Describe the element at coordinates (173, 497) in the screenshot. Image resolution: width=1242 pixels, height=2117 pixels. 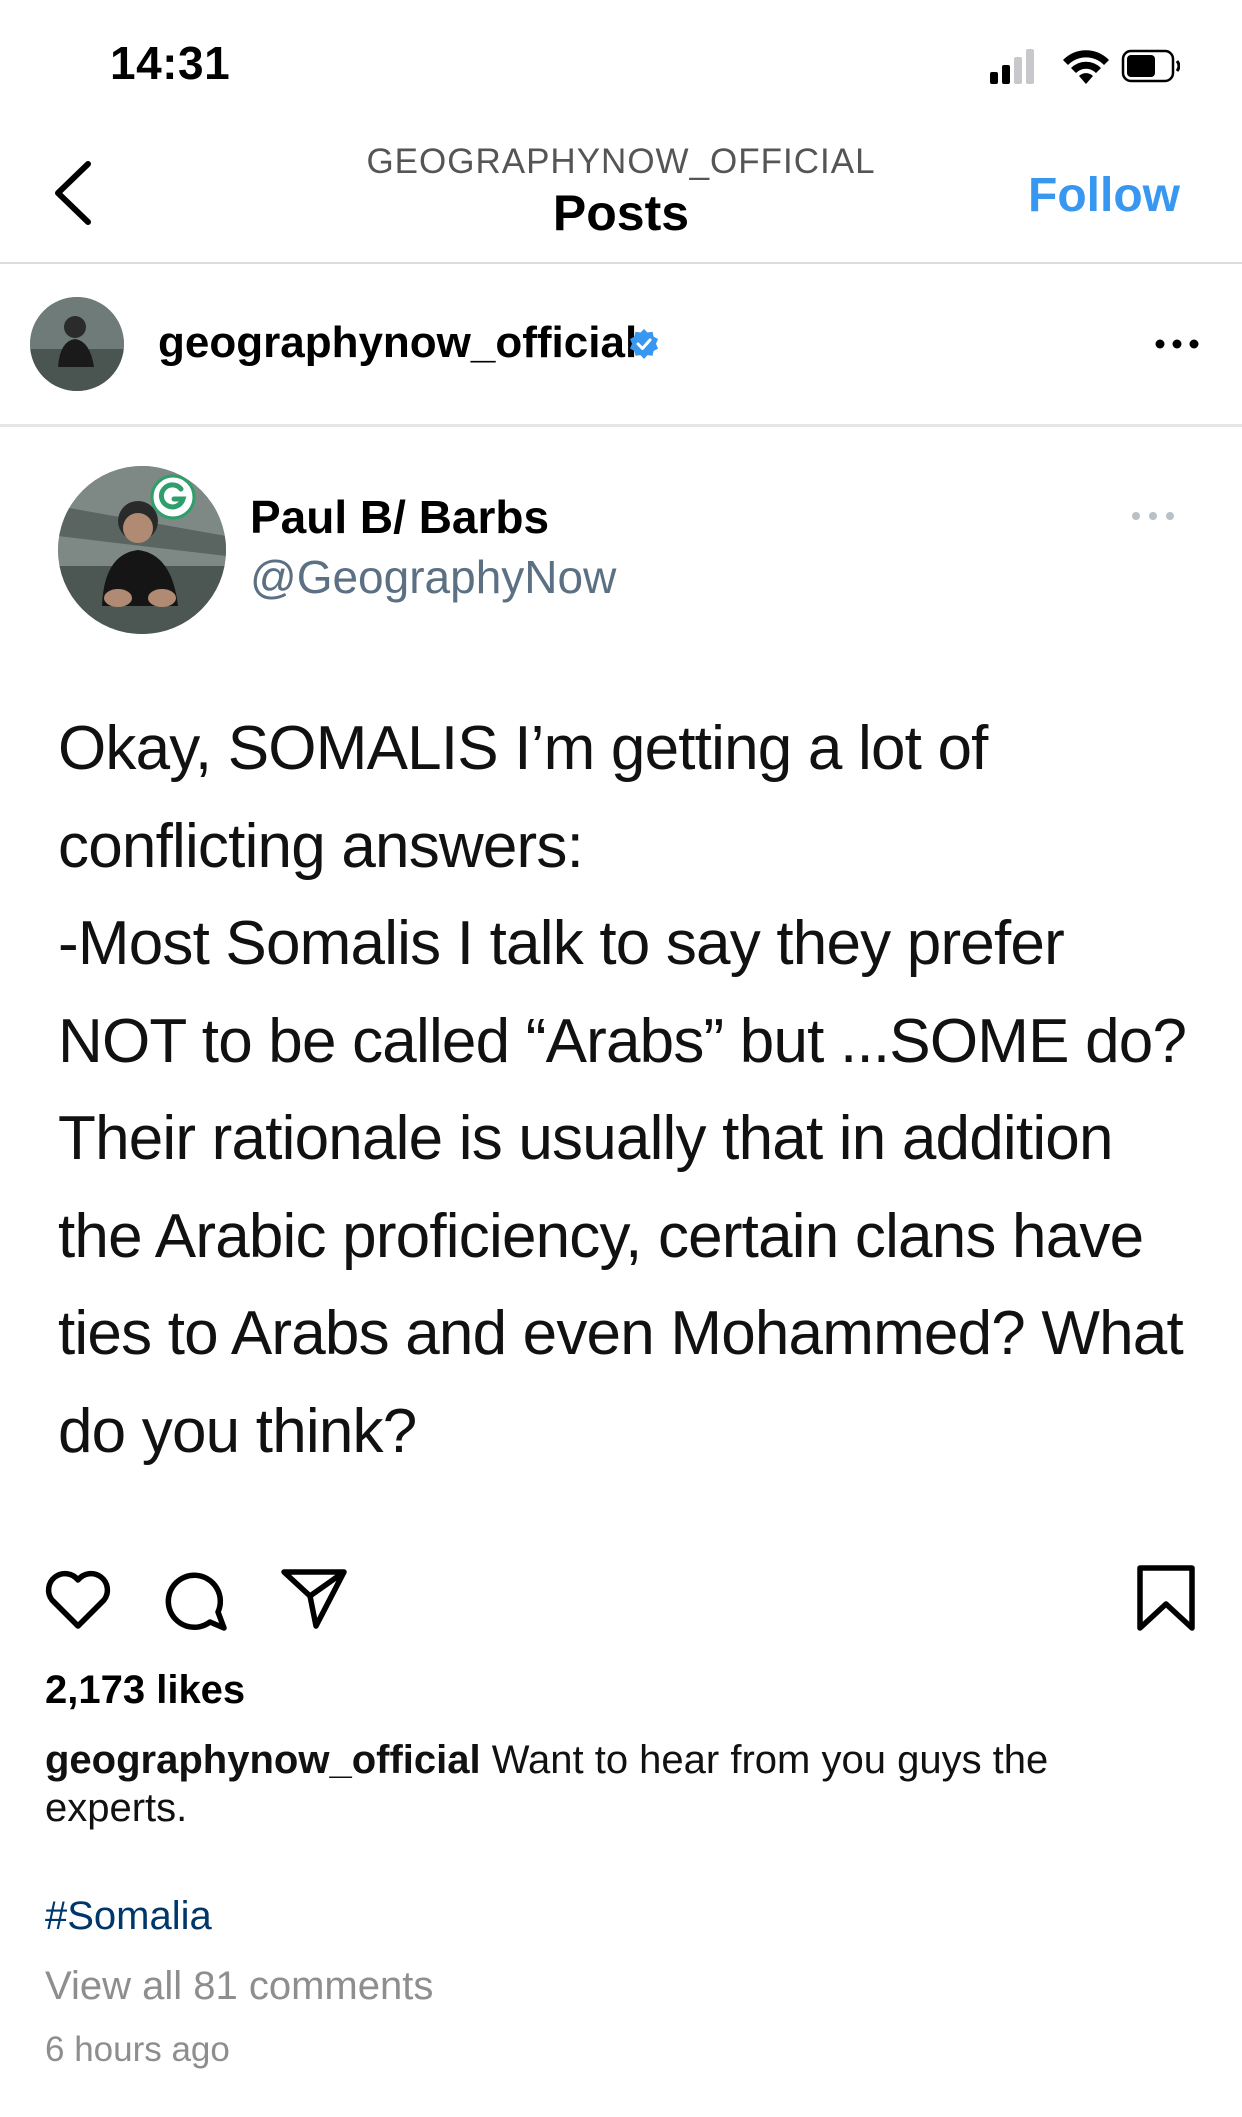
I see `geography-now-logo-icon` at that location.